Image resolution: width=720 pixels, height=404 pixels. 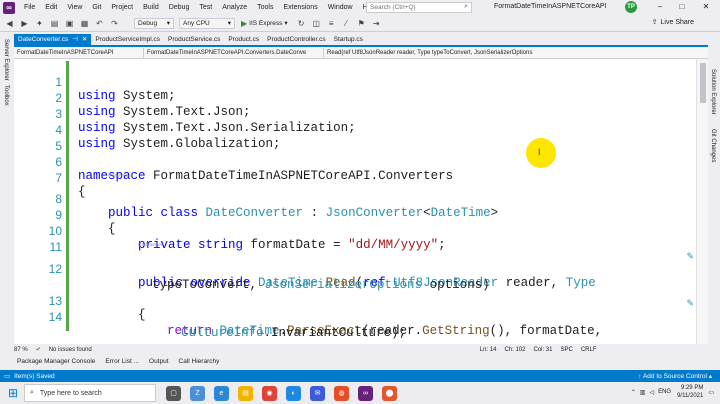 What do you see at coordinates (673, 22) in the screenshot?
I see `live-share-button: ⇪ Live Share` at bounding box center [673, 22].